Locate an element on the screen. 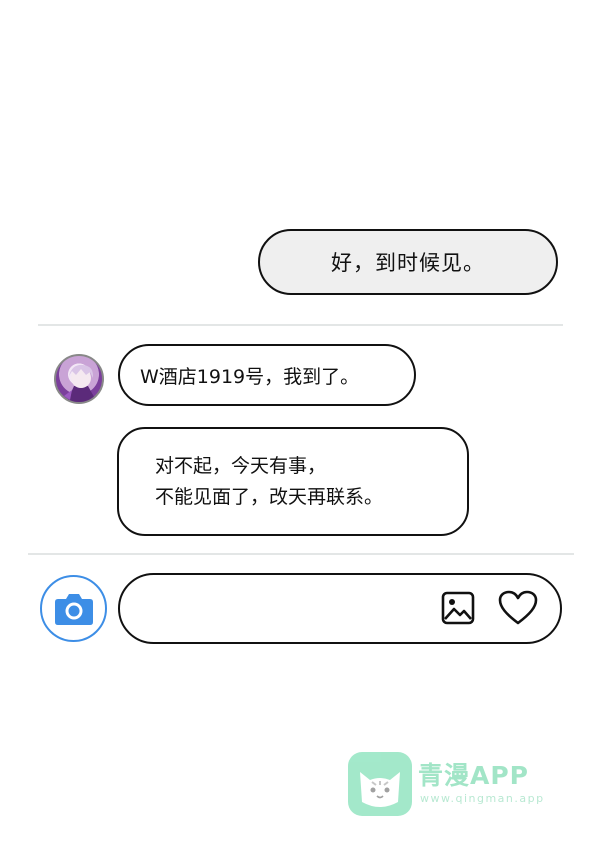 This screenshot has width=600, height=846. watermark: 青漫APP www.qingman.app is located at coordinates (453, 784).